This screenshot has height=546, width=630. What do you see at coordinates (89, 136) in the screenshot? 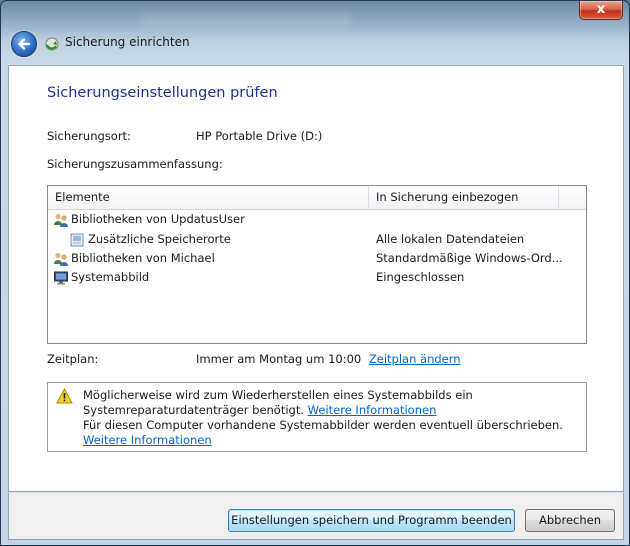
I see `backup-location-label: Sicherungsort:` at bounding box center [89, 136].